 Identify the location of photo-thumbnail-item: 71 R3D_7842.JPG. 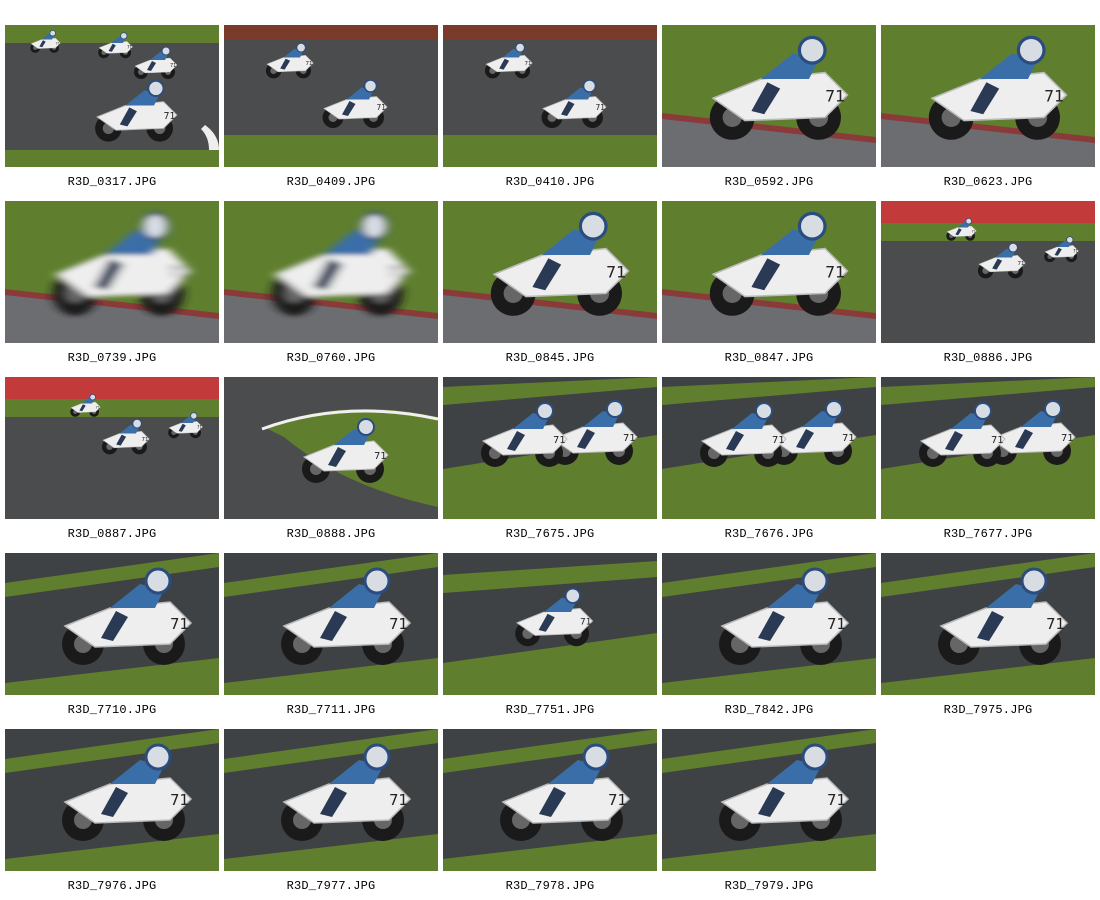
(769, 641).